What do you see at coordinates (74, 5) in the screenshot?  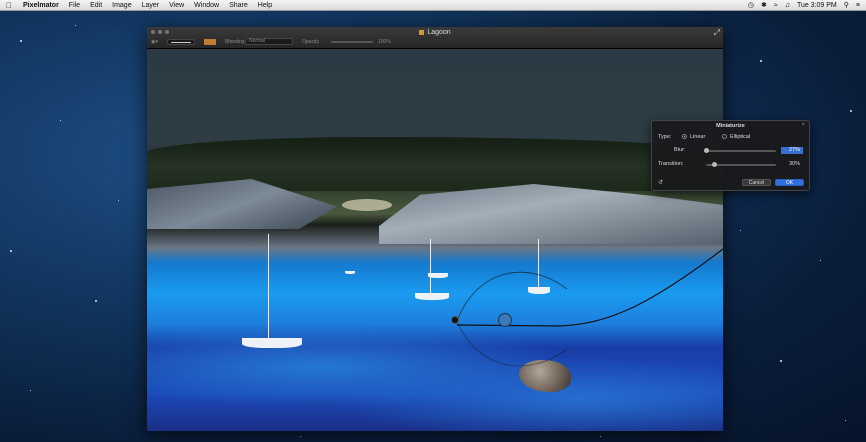 I see `menu-file: File` at bounding box center [74, 5].